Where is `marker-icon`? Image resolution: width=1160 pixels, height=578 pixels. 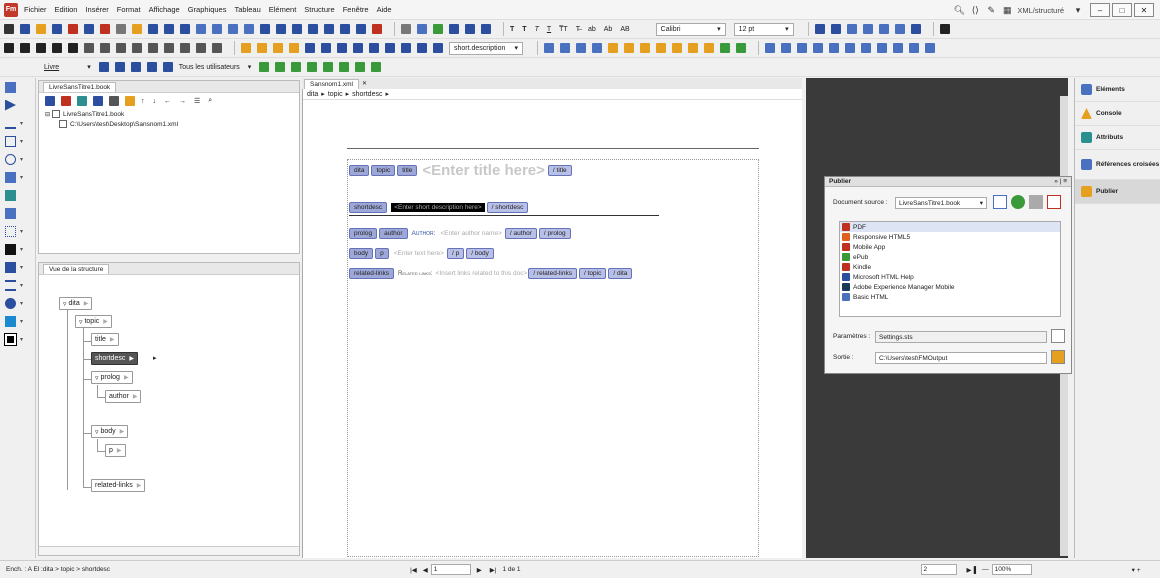 marker-icon is located at coordinates (233, 29).